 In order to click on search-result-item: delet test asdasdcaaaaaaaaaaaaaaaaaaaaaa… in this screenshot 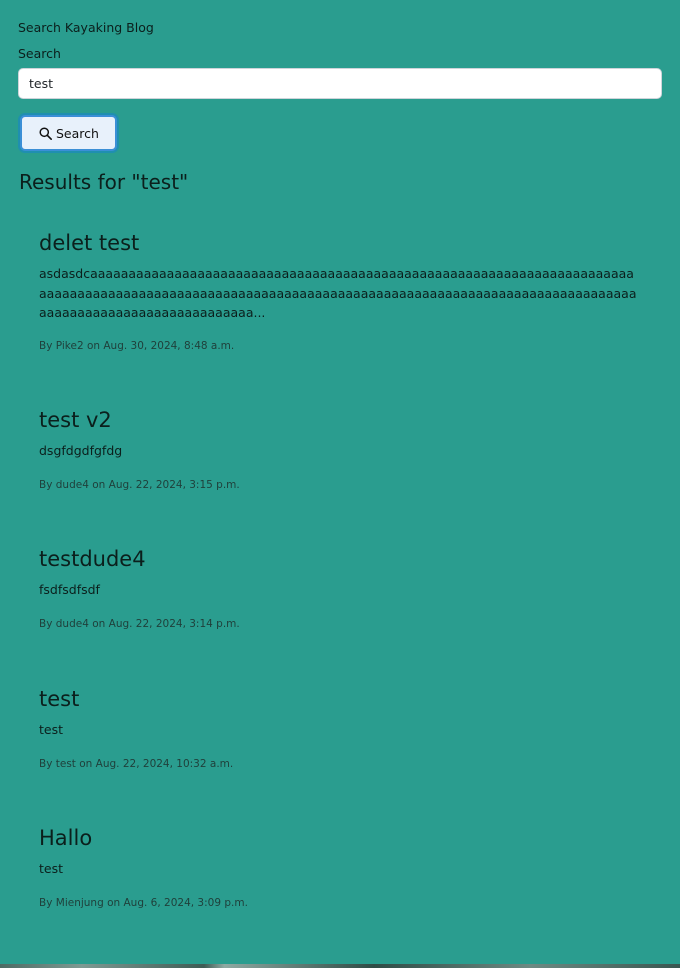, I will do `click(339, 291)`.